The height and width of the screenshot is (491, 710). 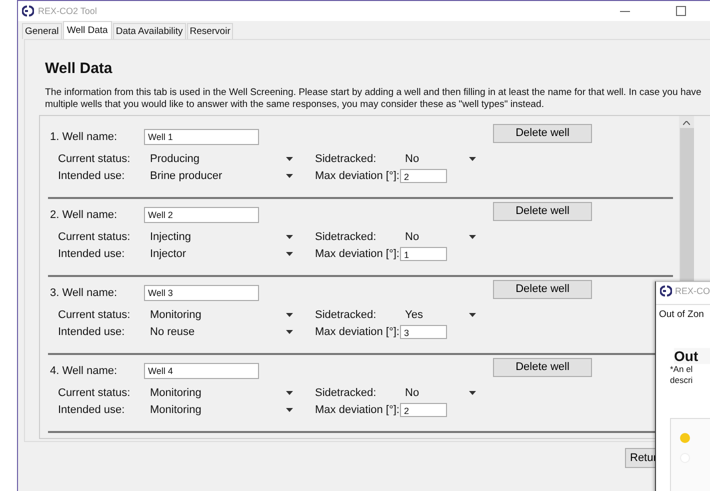 What do you see at coordinates (682, 380) in the screenshot?
I see `dialog-text: descri` at bounding box center [682, 380].